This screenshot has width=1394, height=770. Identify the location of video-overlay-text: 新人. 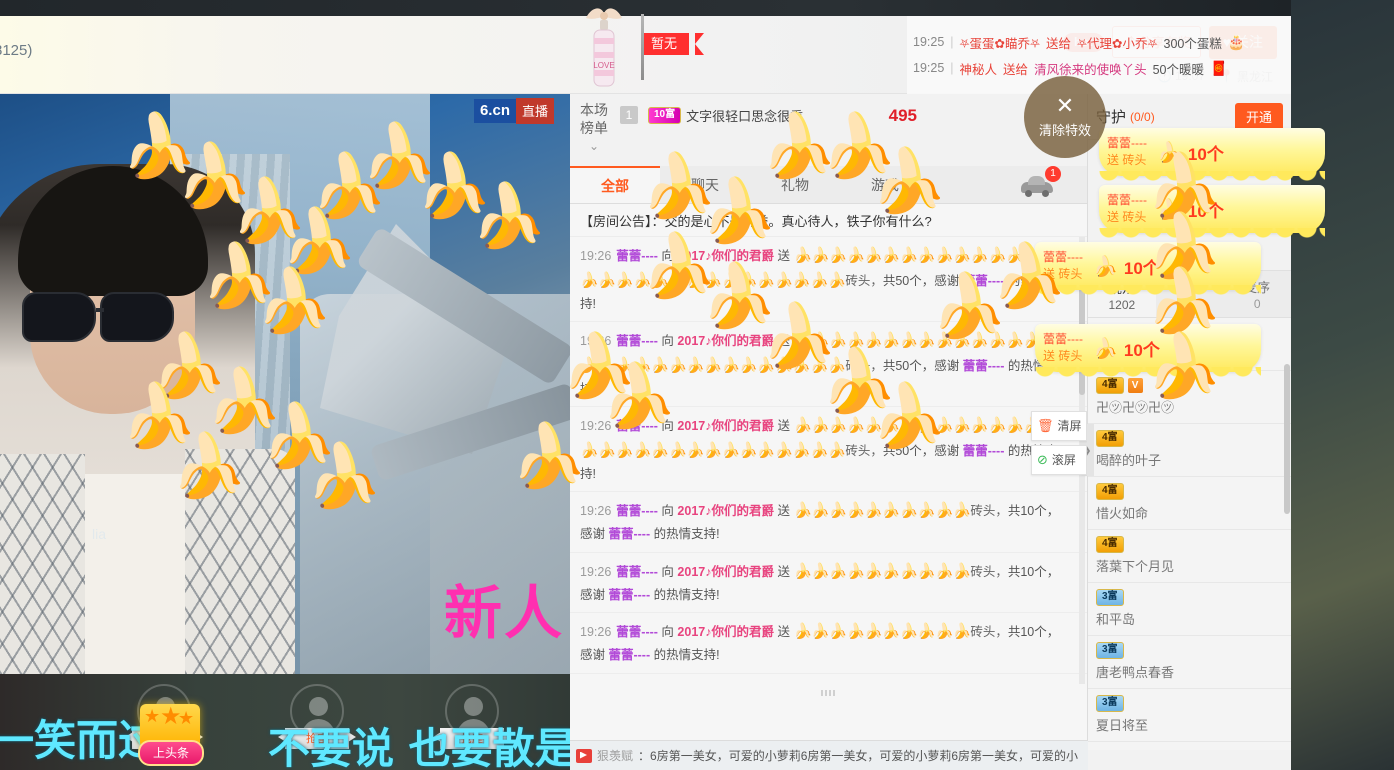
(503, 613).